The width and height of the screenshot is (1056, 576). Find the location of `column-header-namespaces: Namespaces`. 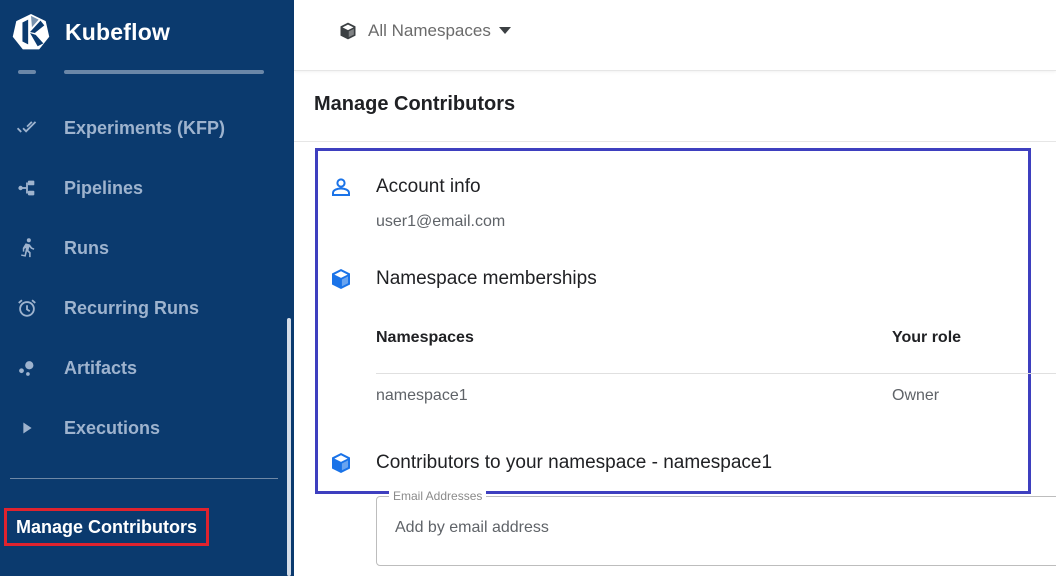

column-header-namespaces: Namespaces is located at coordinates (425, 337).